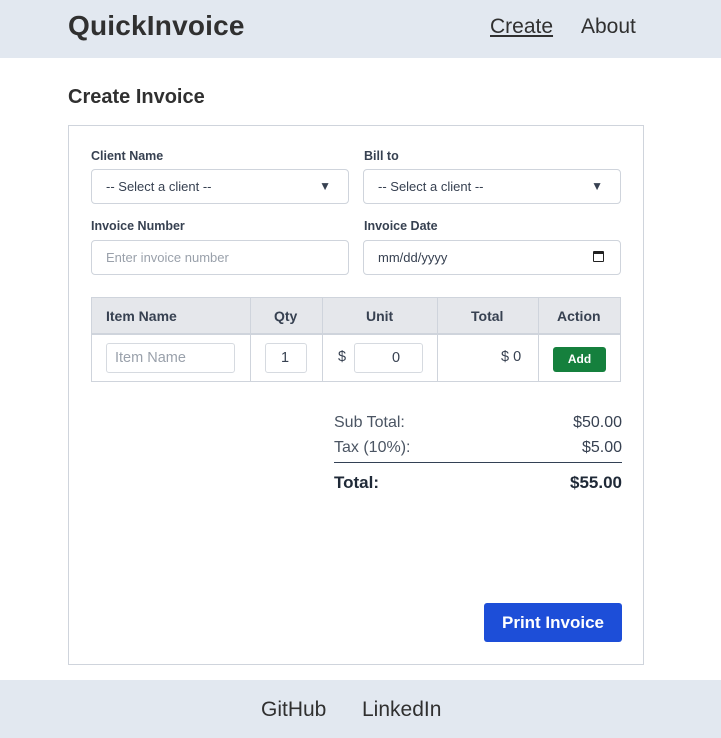 This screenshot has width=721, height=738. I want to click on column-header-qty: Qty, so click(286, 316).